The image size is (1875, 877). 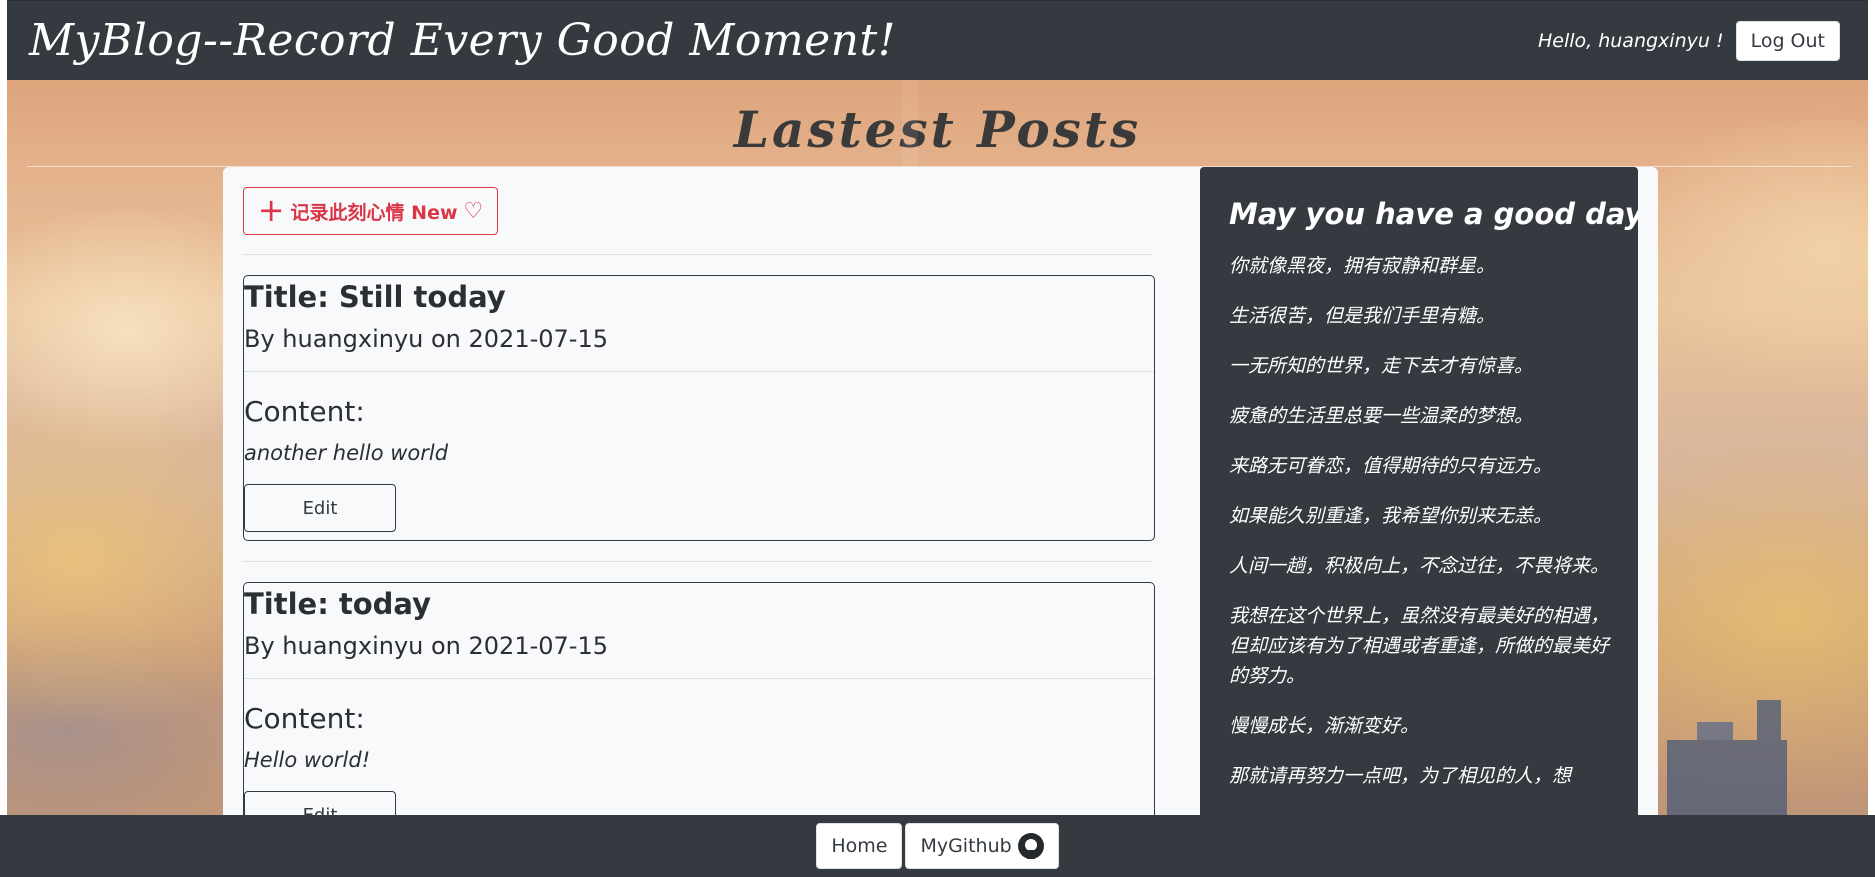 I want to click on quote-line: 疲惫的生活里总要一些温柔的梦想。, so click(x=1381, y=416).